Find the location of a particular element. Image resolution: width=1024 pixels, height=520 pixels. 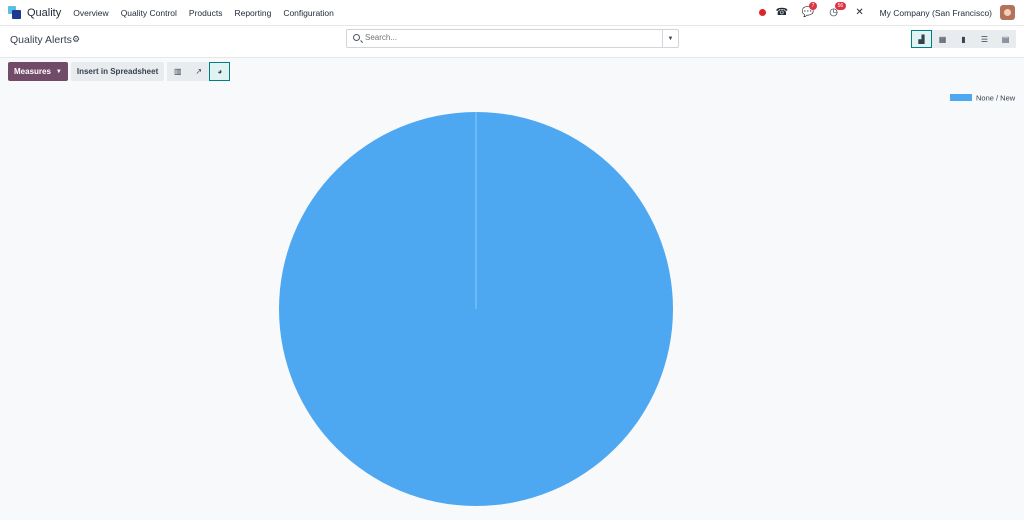

clock-icon: ◷ 56 is located at coordinates (837, 10).